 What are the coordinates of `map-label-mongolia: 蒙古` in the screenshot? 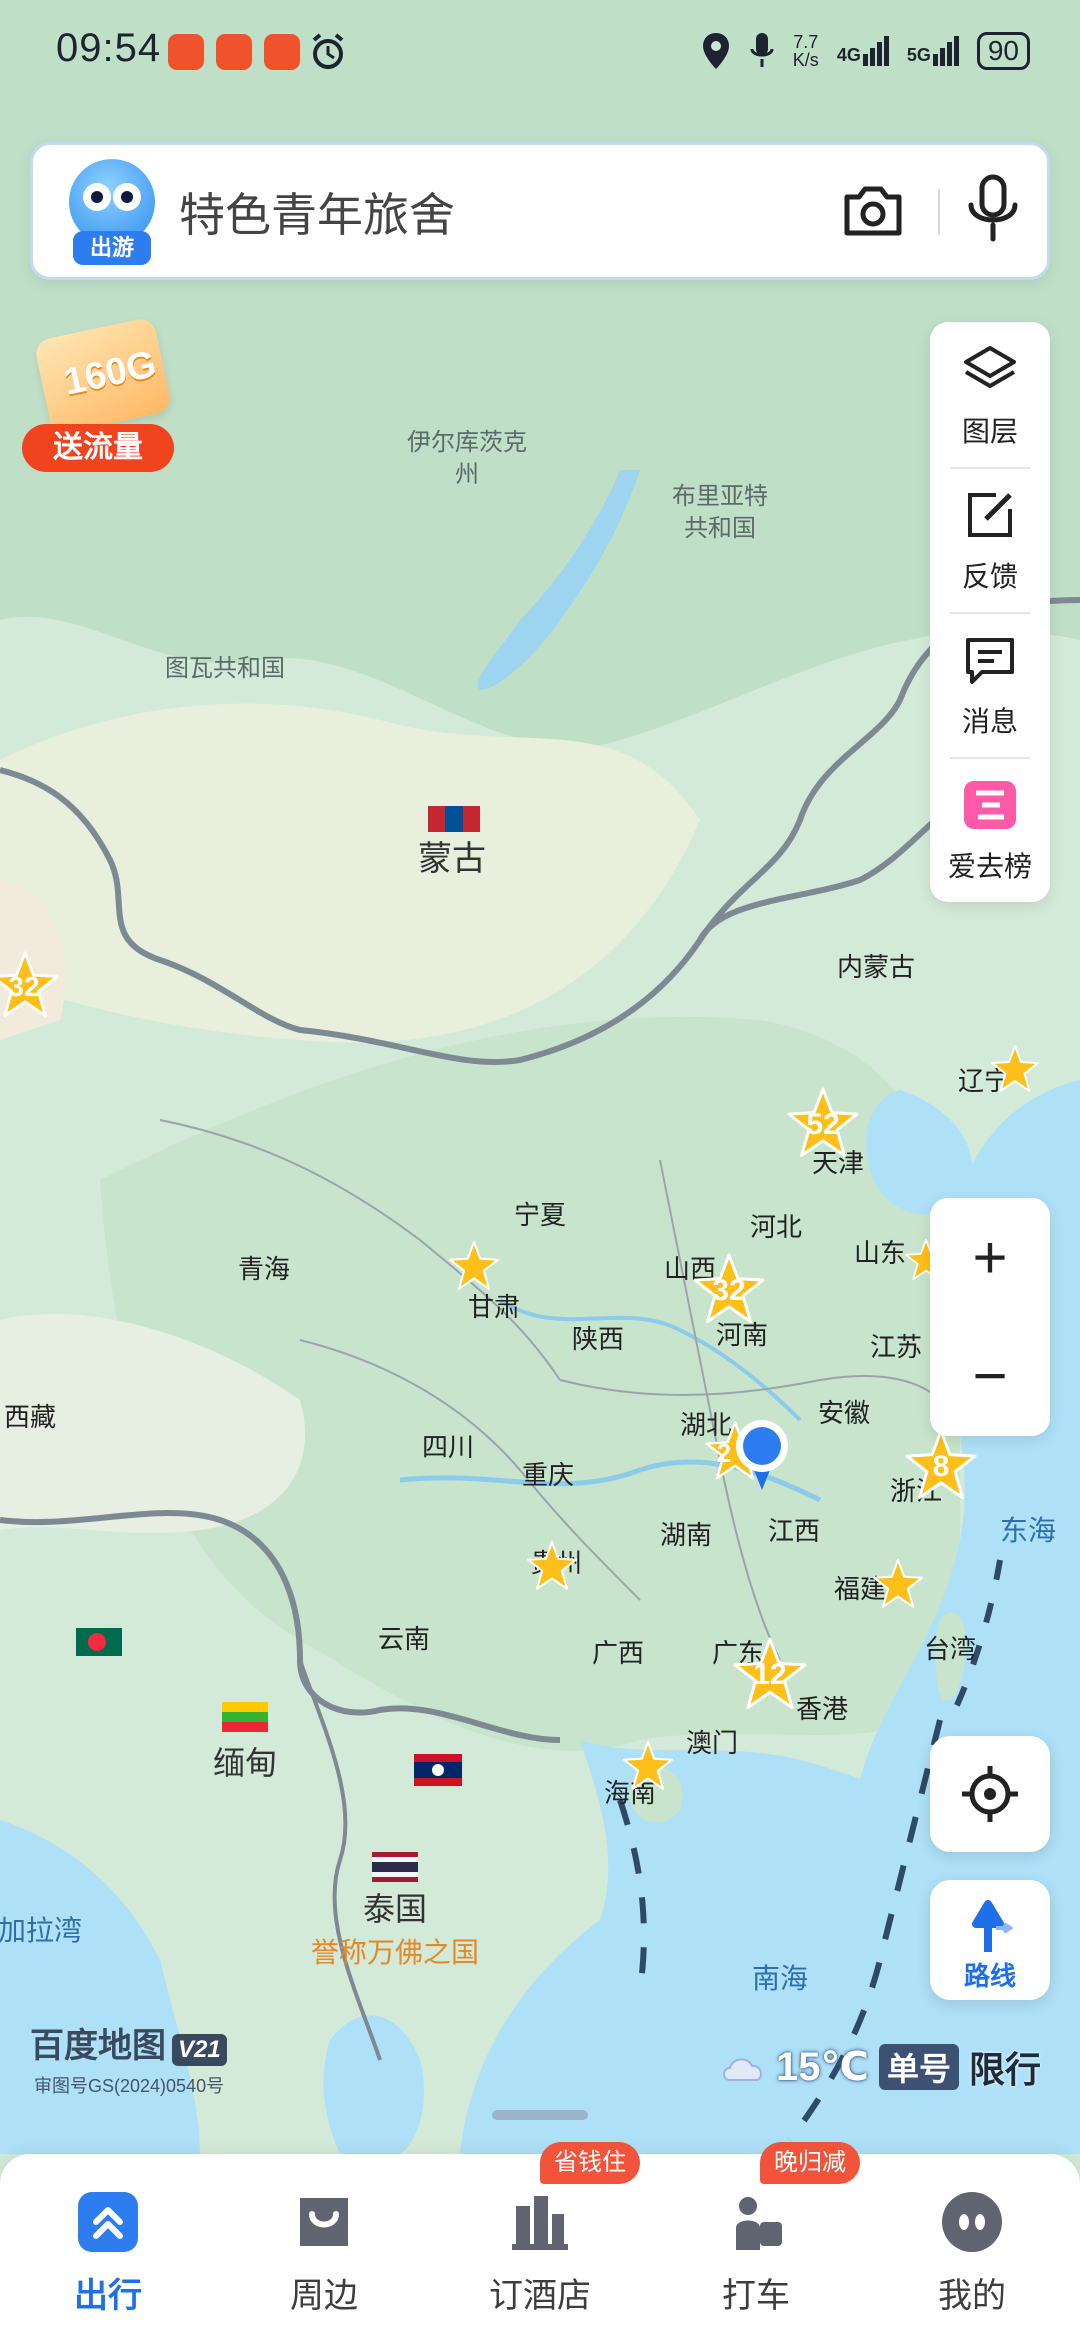 It's located at (452, 859).